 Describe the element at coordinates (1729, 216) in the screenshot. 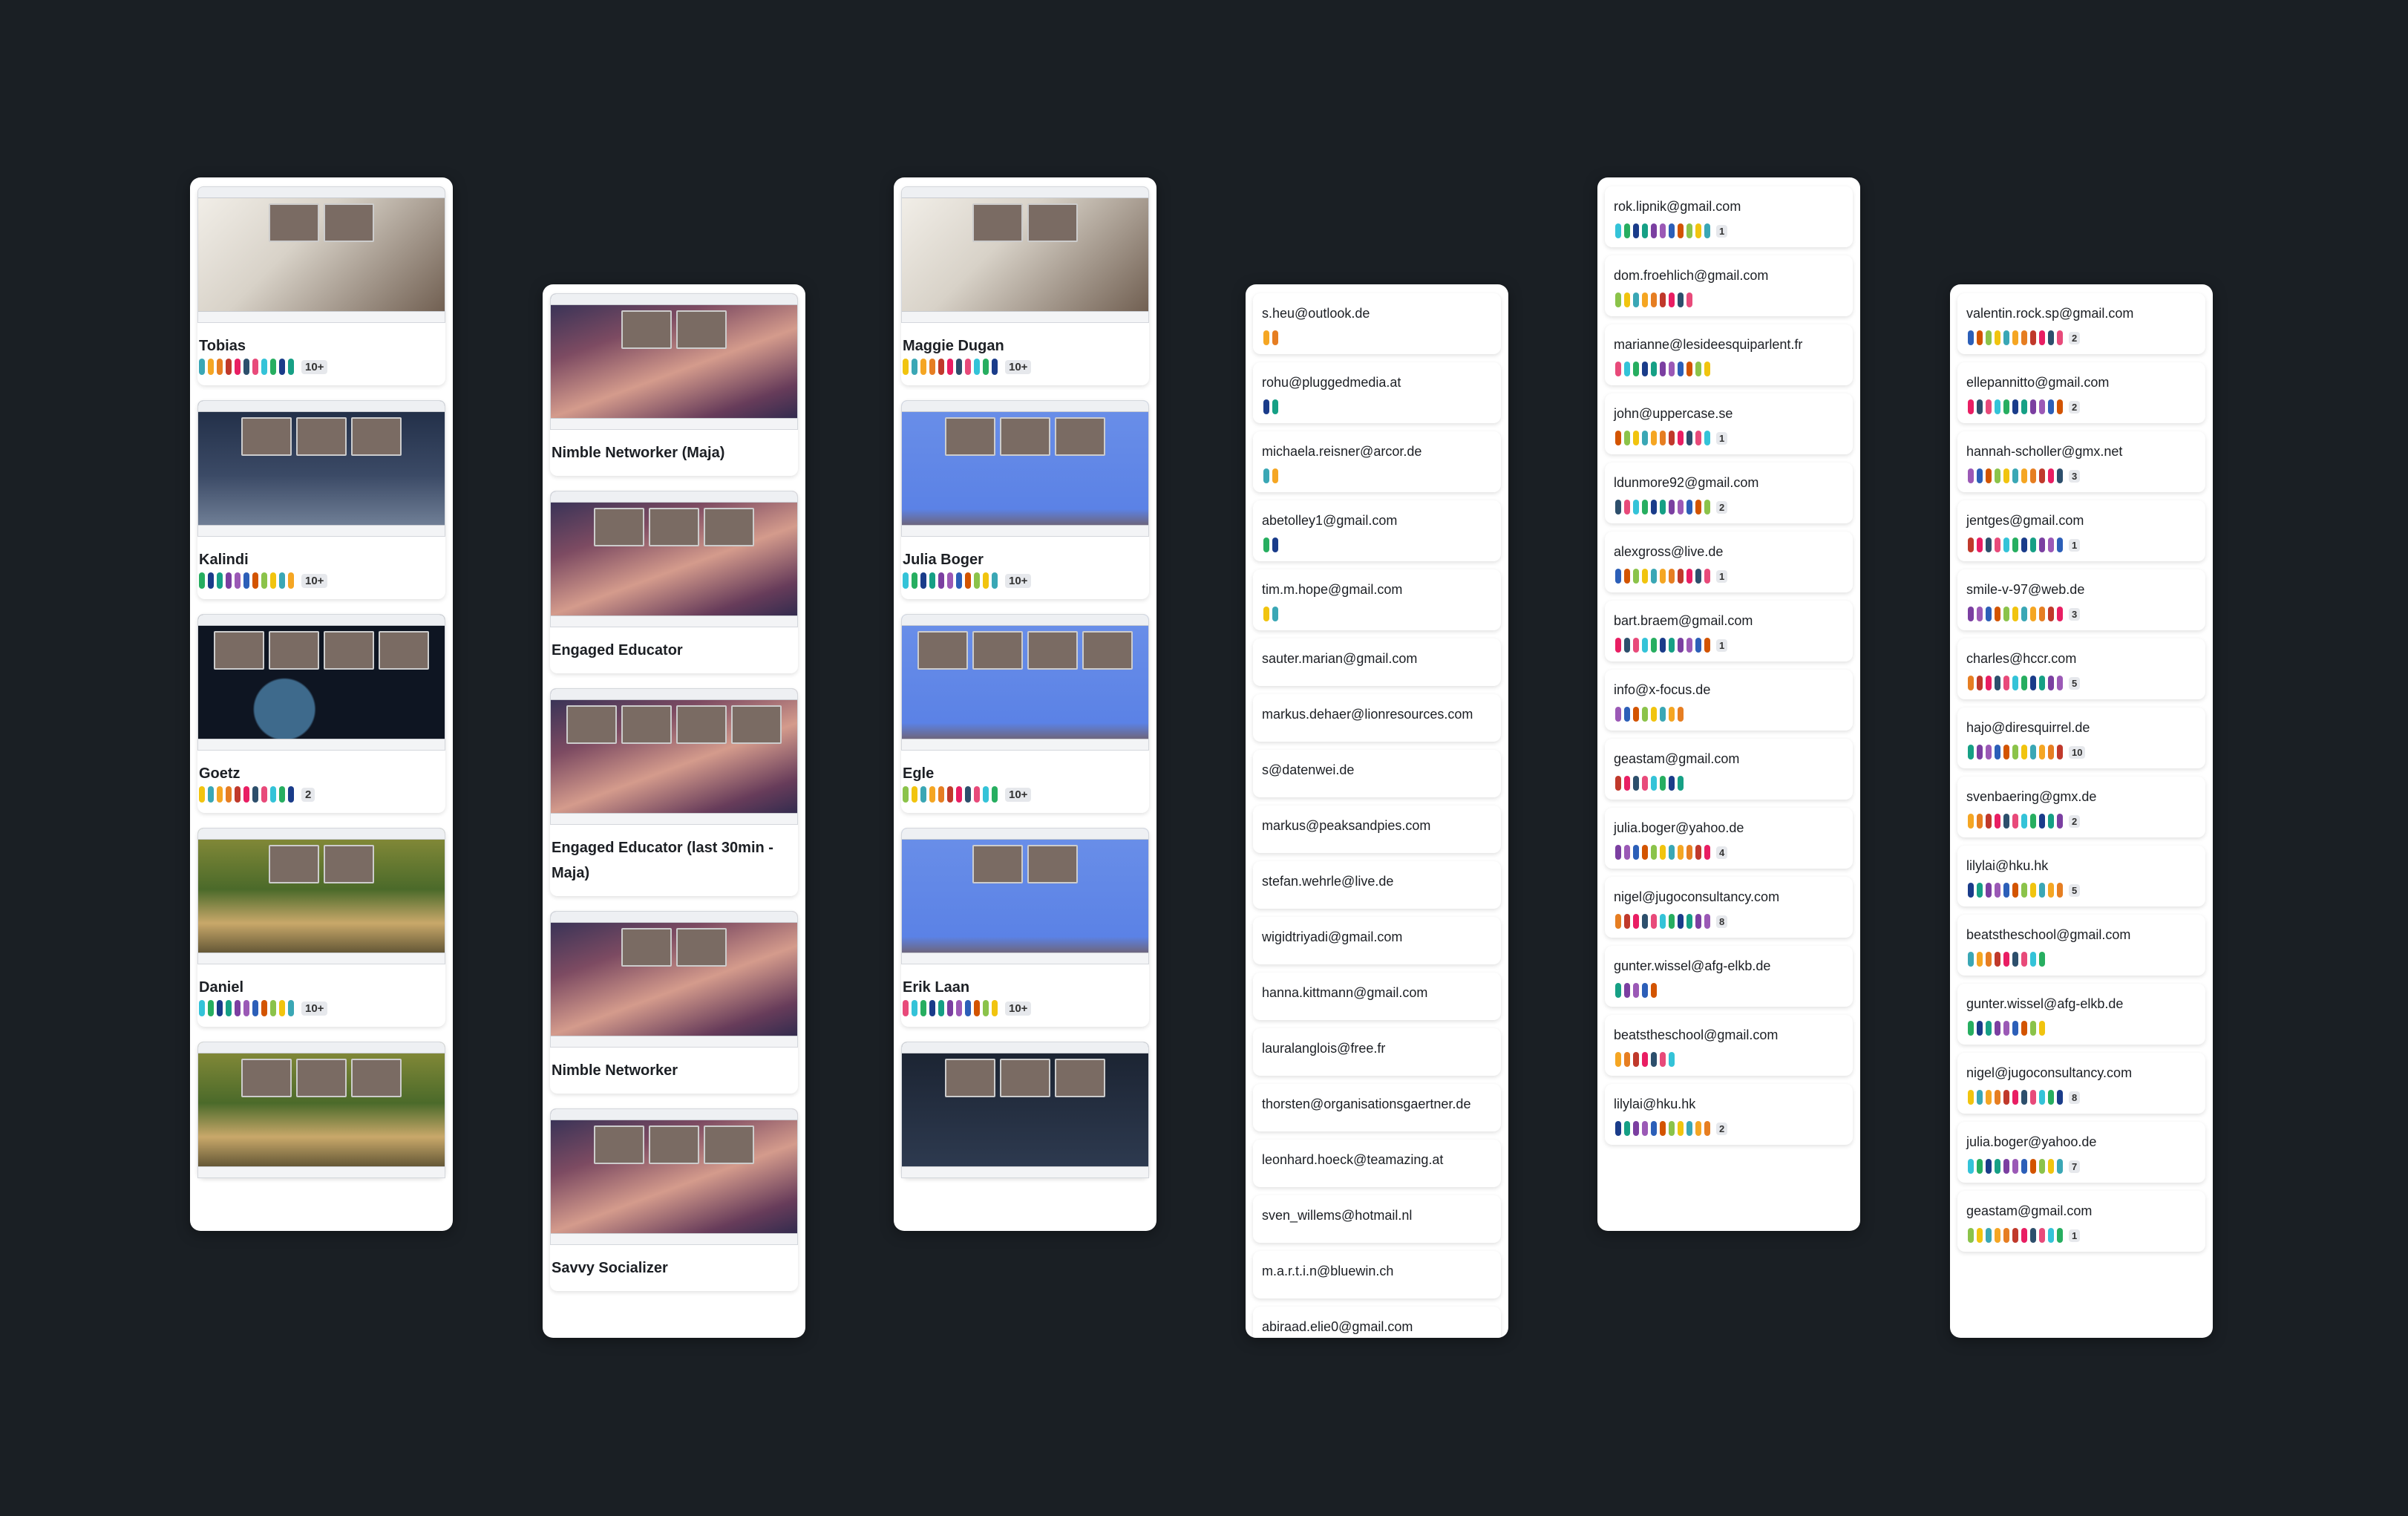

I see `participant-card: rok.lipnik@gmail.com 1` at that location.